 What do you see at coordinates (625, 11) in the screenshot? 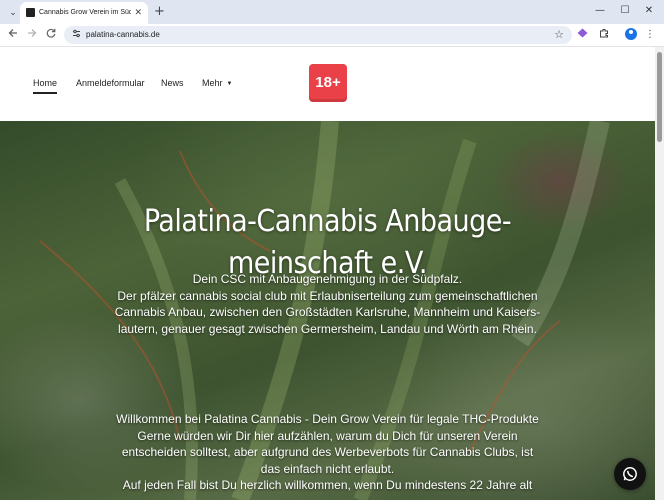
I see `maximize-button: ☐` at bounding box center [625, 11].